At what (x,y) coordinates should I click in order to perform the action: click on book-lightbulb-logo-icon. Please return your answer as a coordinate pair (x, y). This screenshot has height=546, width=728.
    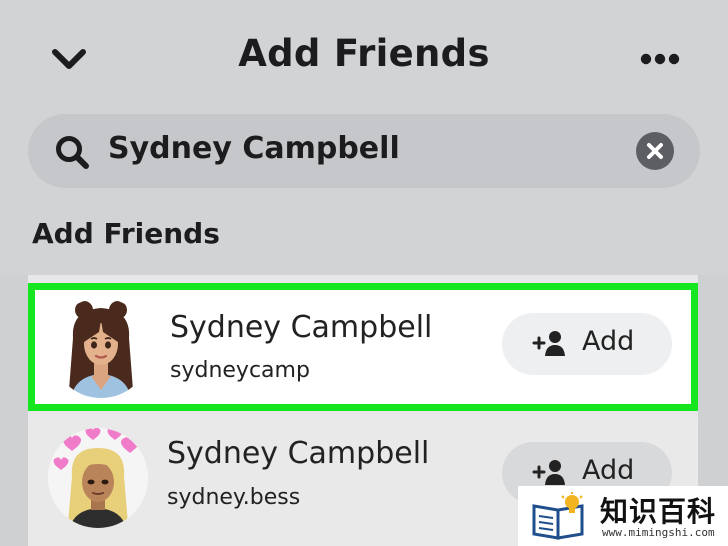
    Looking at the image, I should click on (558, 516).